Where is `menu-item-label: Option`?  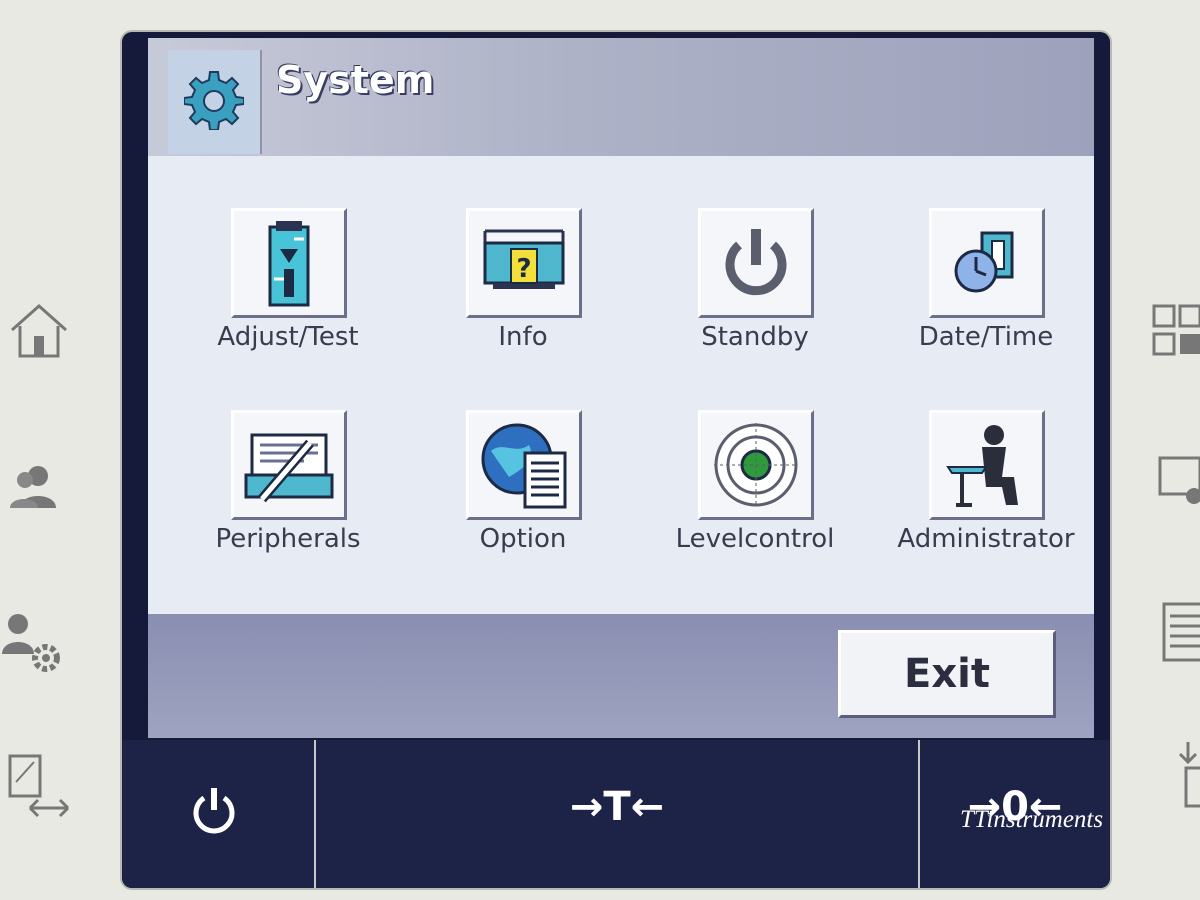 menu-item-label: Option is located at coordinates (523, 539).